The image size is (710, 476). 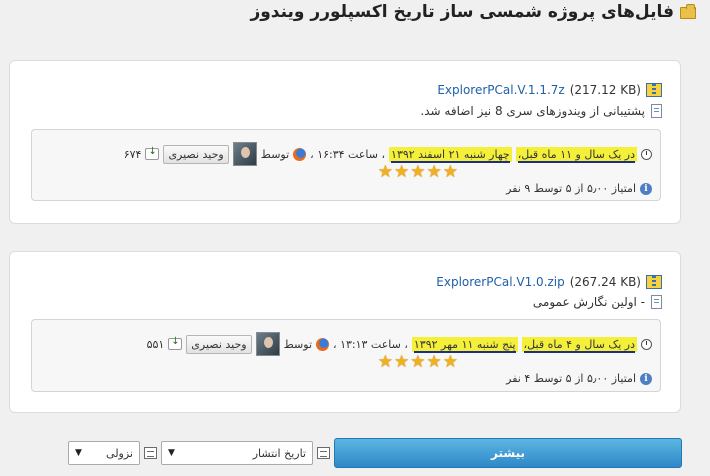 I want to click on rating-area: ★ ★ ★ ★ ★ i امتیاز ۵٫۰۰ از ۵ توسط ۹ نفر, so click(x=515, y=179).